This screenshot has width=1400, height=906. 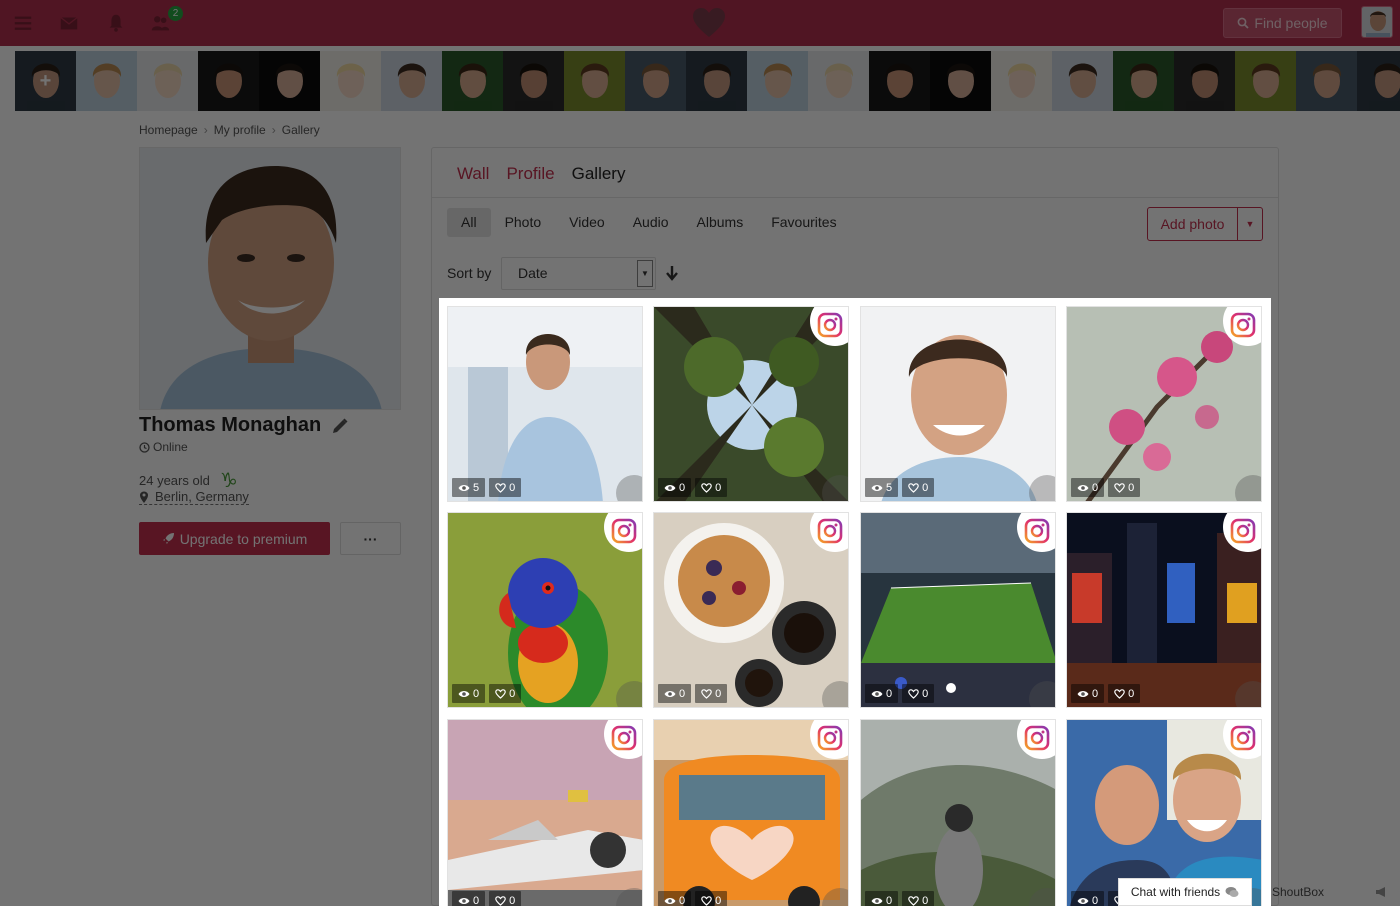 What do you see at coordinates (545, 610) in the screenshot?
I see `gallery-item-parrot: 00` at bounding box center [545, 610].